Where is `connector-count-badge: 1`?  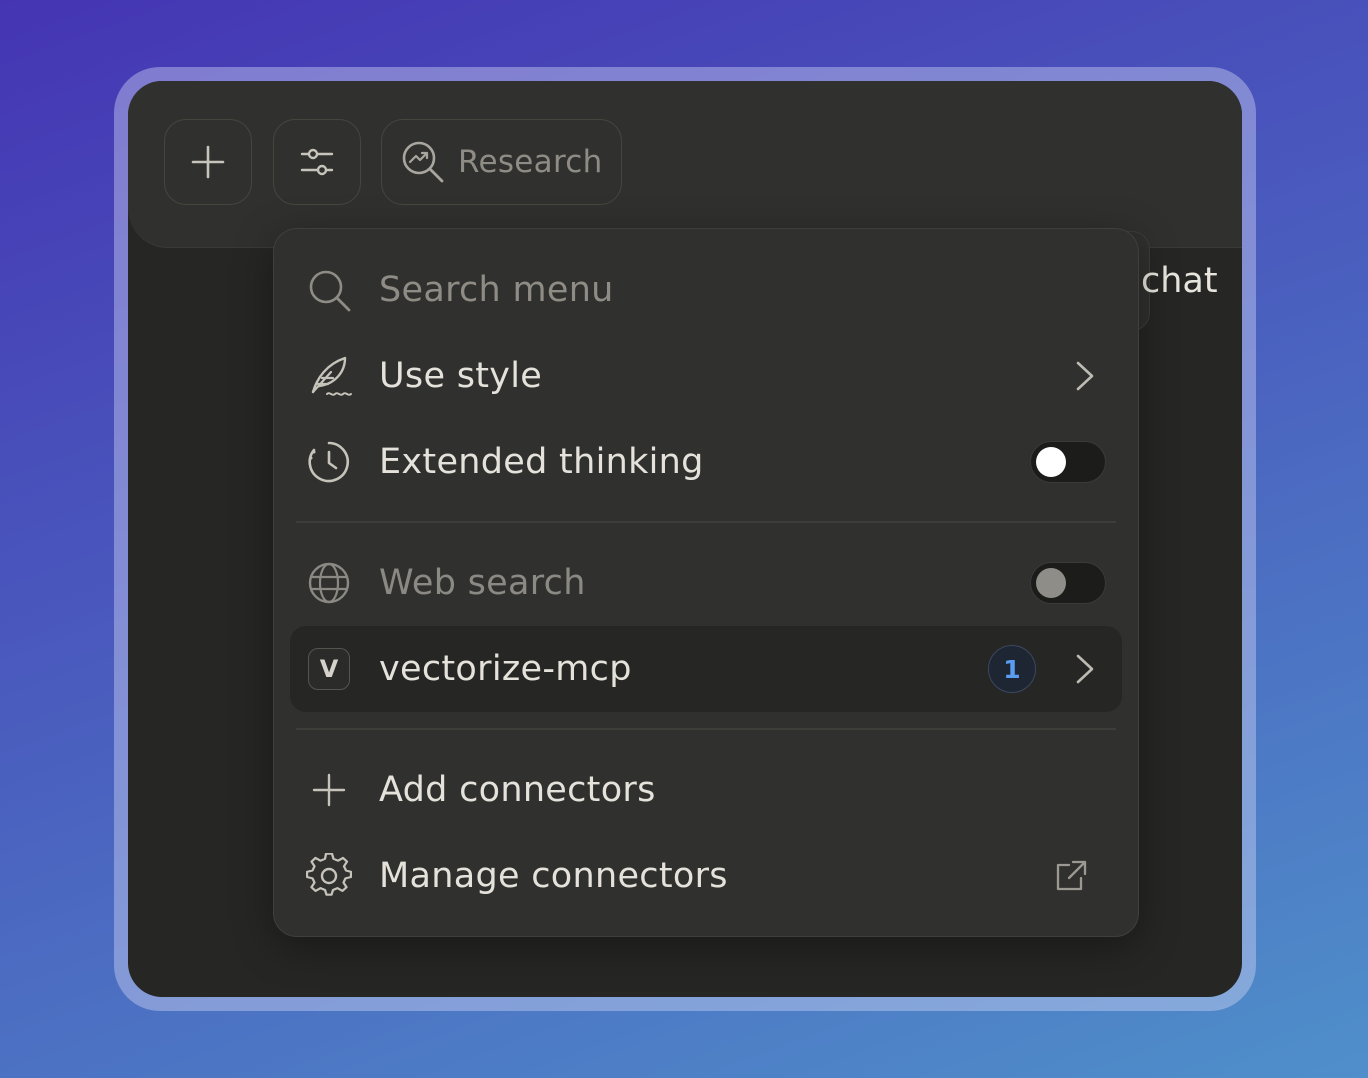
connector-count-badge: 1 is located at coordinates (1012, 669).